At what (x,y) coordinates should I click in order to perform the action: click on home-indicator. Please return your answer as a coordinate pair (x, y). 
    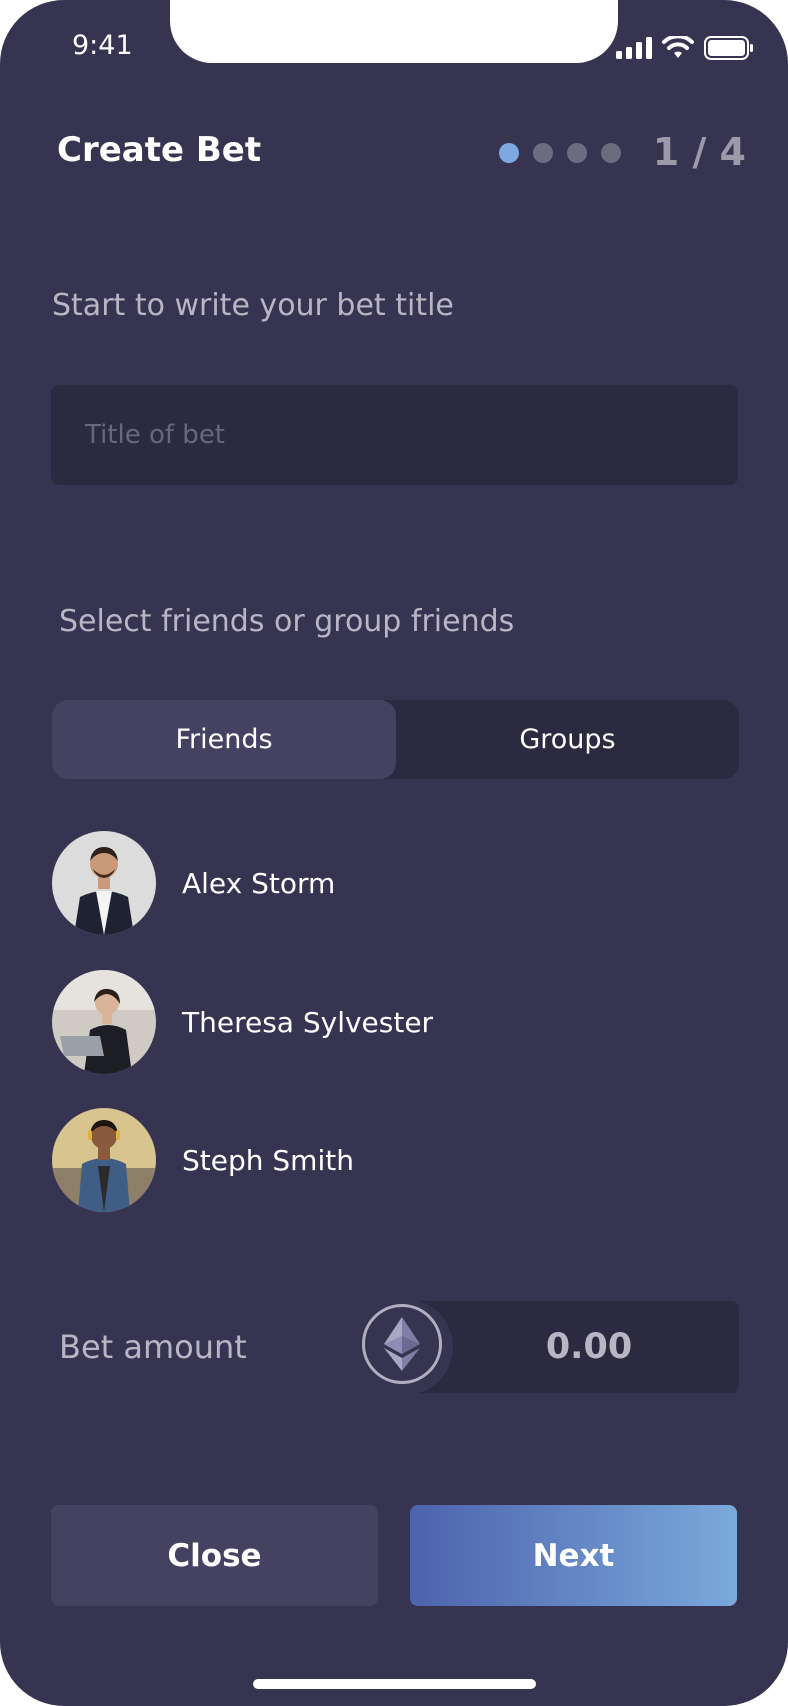
    Looking at the image, I should click on (394, 1684).